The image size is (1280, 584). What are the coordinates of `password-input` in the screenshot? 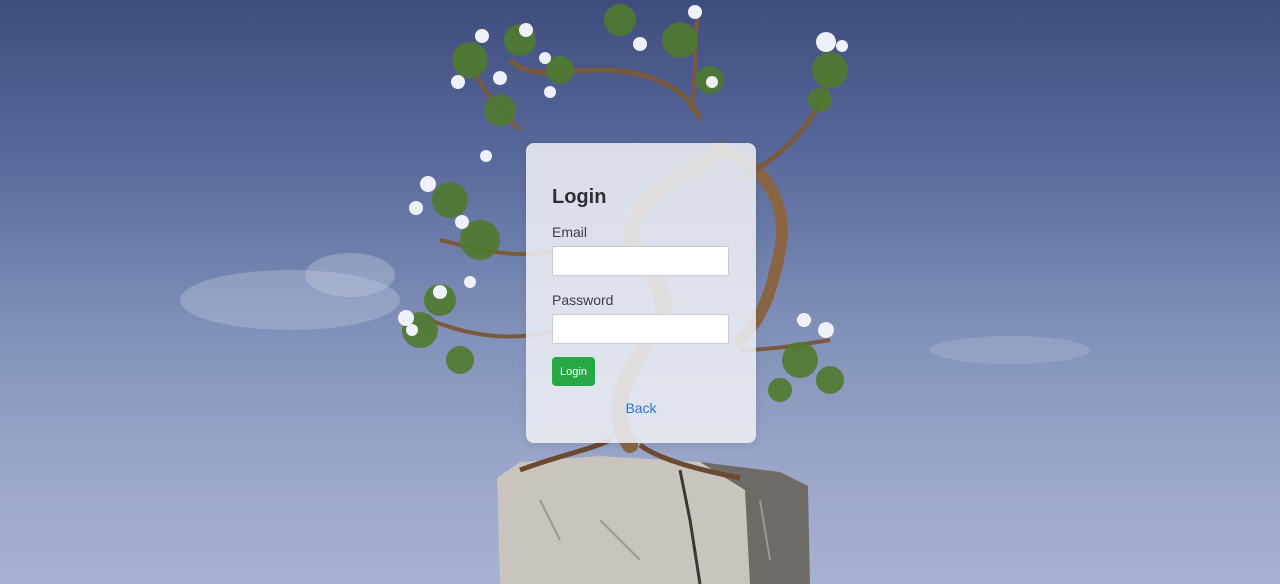 It's located at (640, 329).